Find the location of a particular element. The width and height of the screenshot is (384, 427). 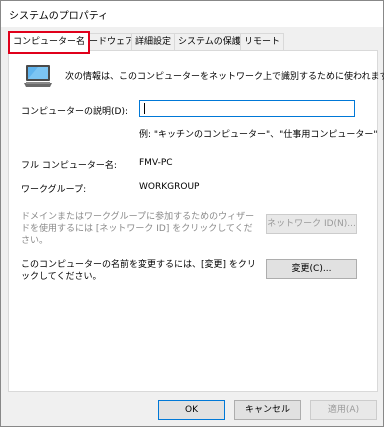

tab-advanced: 詳細設定 is located at coordinates (153, 41).